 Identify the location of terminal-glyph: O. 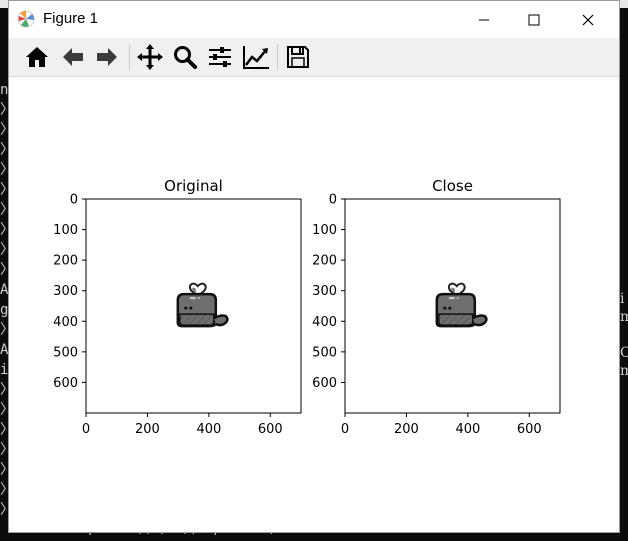
(624, 353).